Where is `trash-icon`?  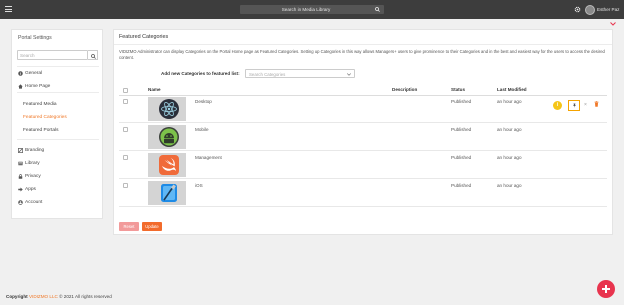 trash-icon is located at coordinates (596, 104).